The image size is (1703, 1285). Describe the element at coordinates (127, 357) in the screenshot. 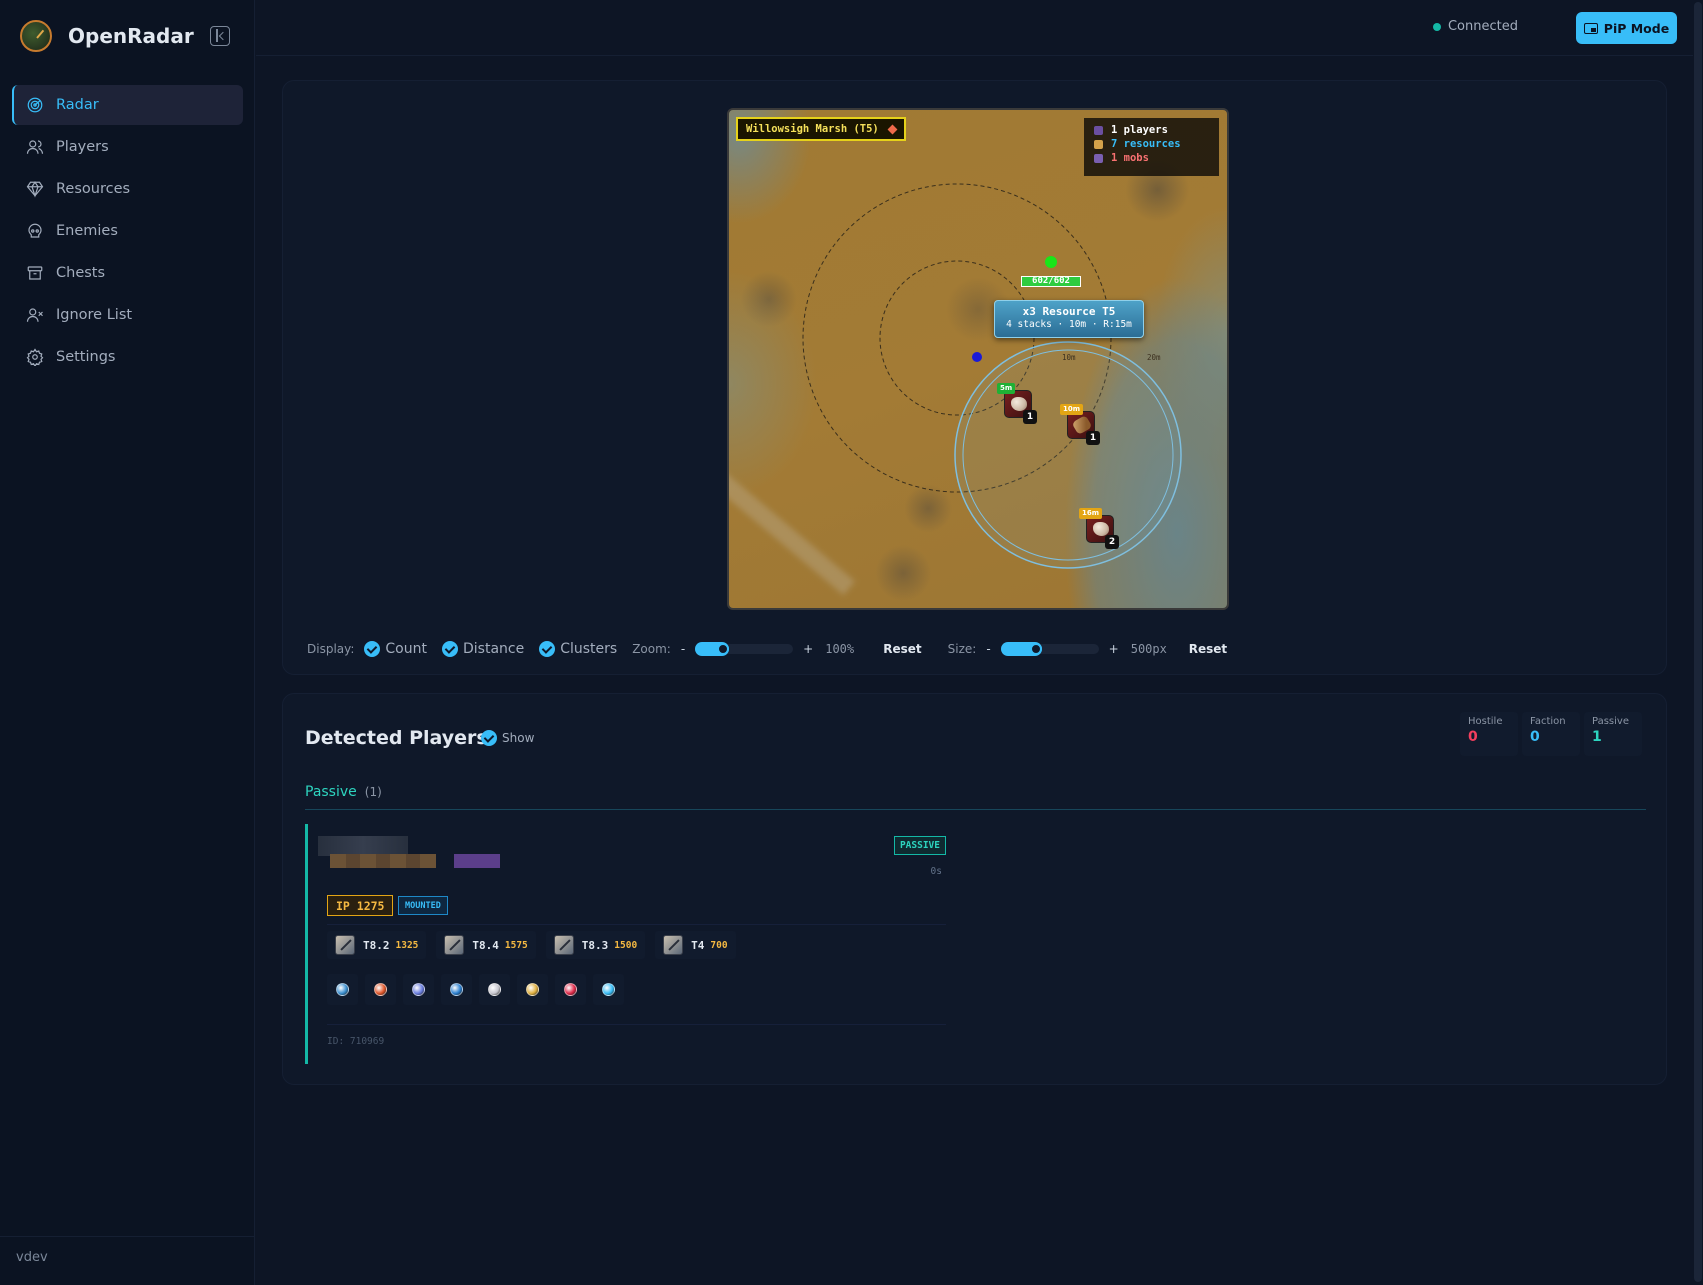

I see `sidebar-item-settings: Settings` at that location.